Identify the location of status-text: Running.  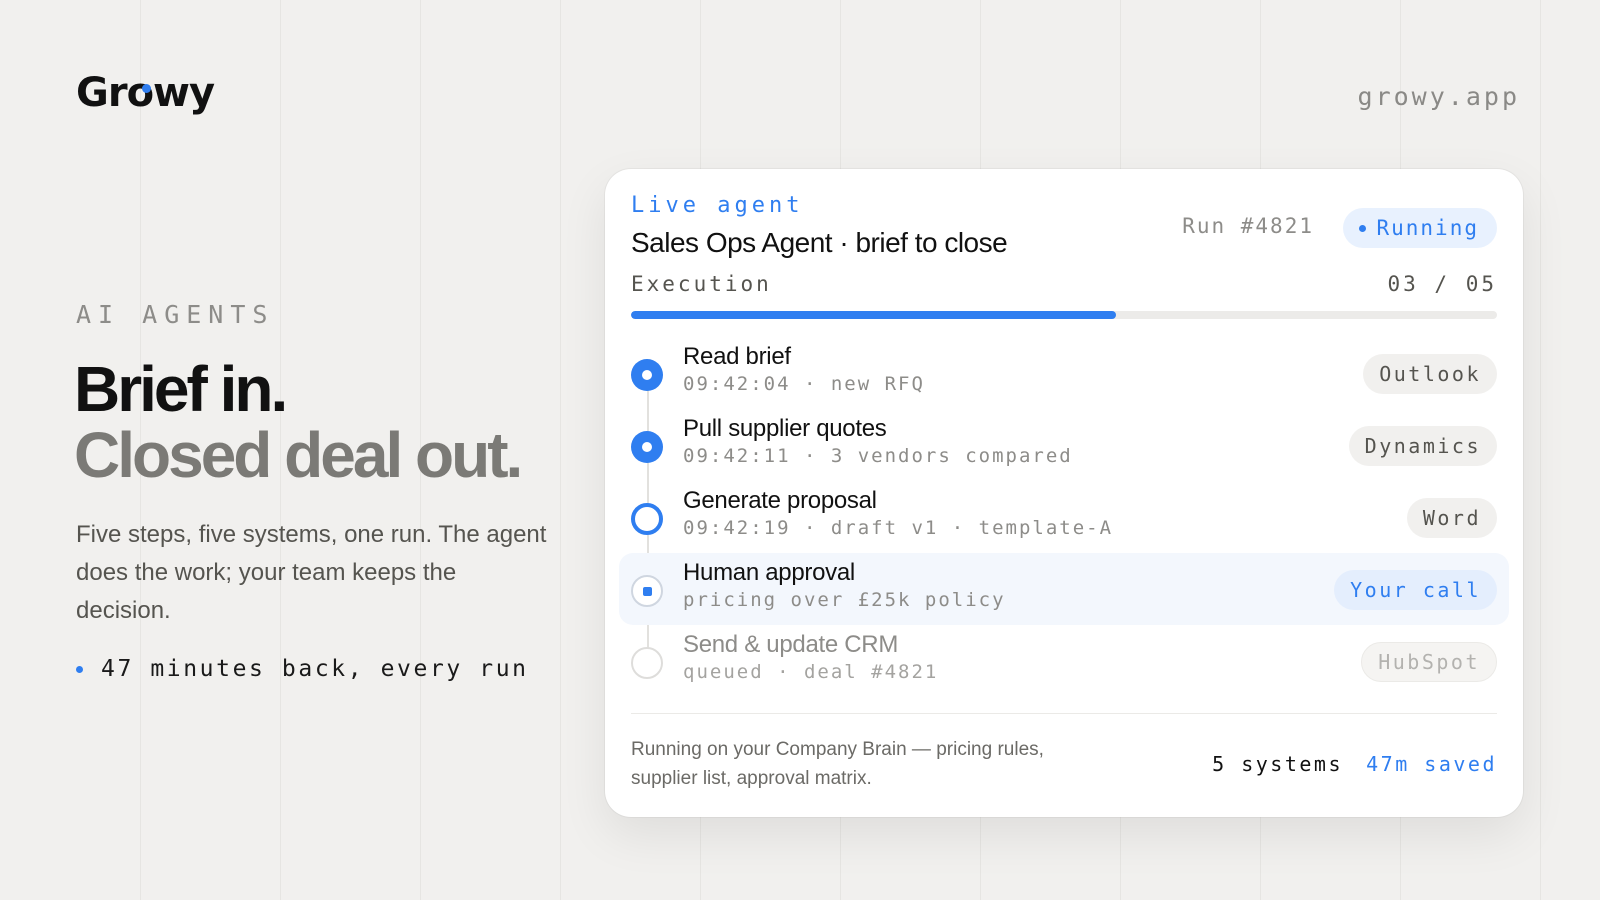
(1427, 228).